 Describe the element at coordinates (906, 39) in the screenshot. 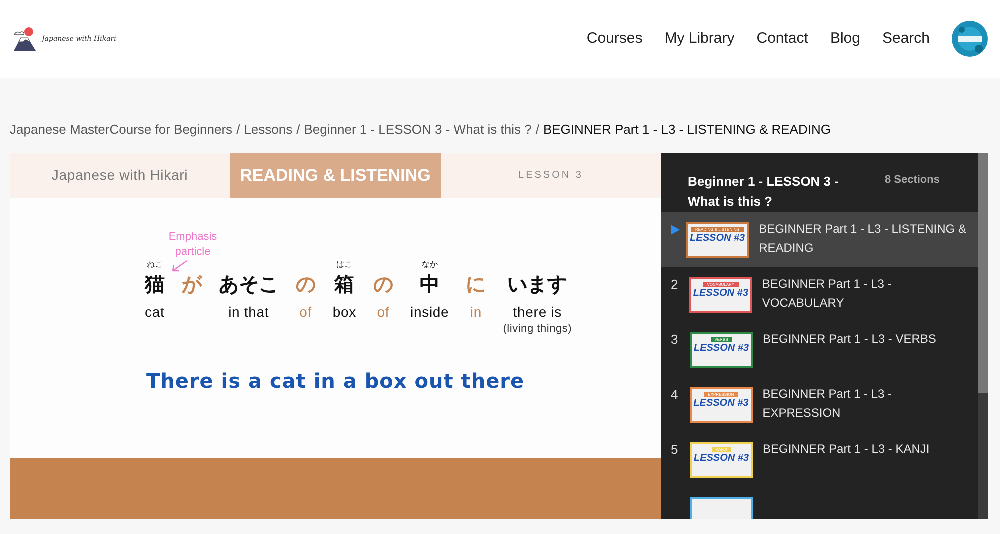

I see `nav-link: Search` at that location.